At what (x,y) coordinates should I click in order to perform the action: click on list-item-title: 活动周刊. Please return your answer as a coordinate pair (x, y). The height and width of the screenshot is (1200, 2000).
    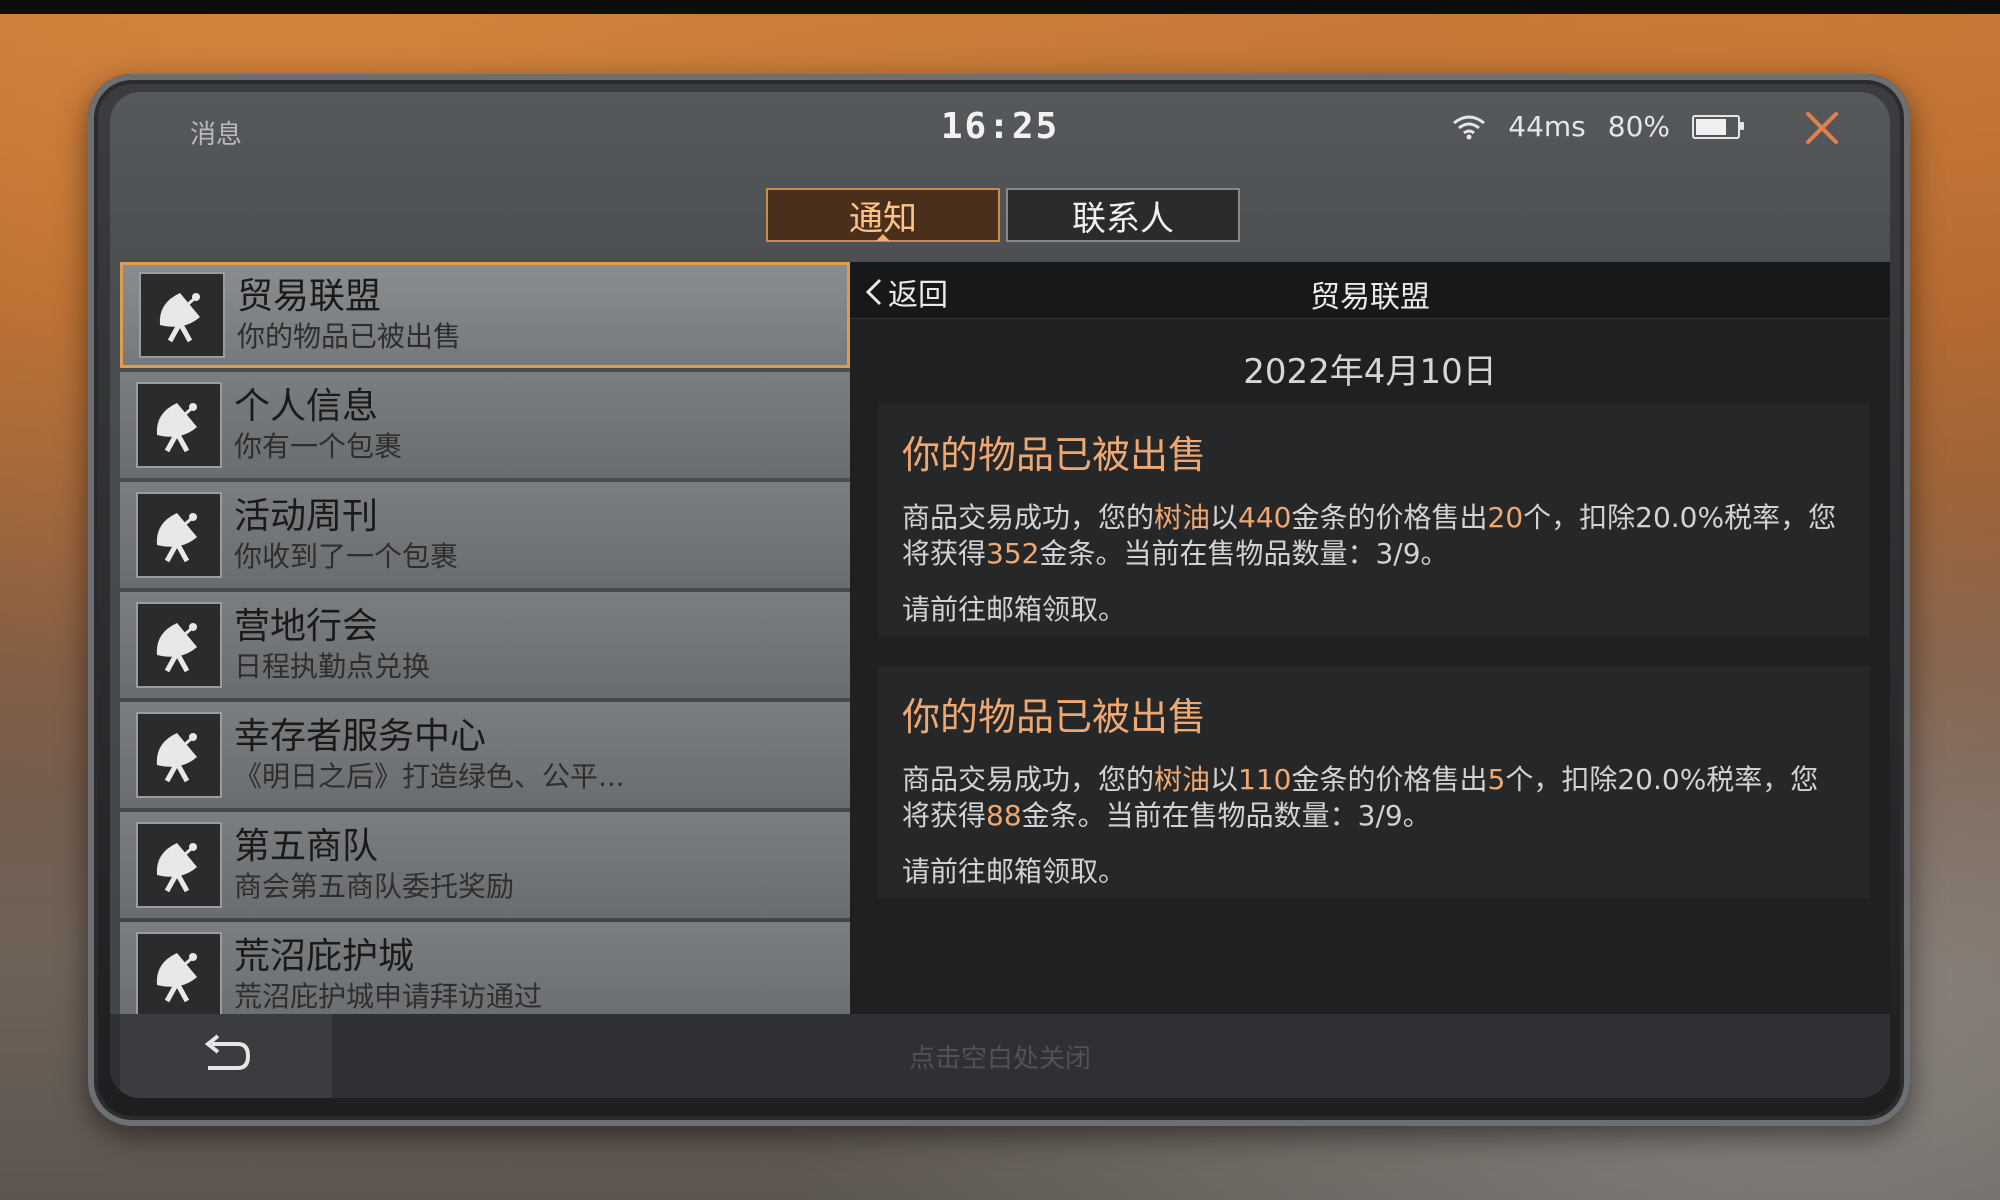
    Looking at the image, I should click on (306, 516).